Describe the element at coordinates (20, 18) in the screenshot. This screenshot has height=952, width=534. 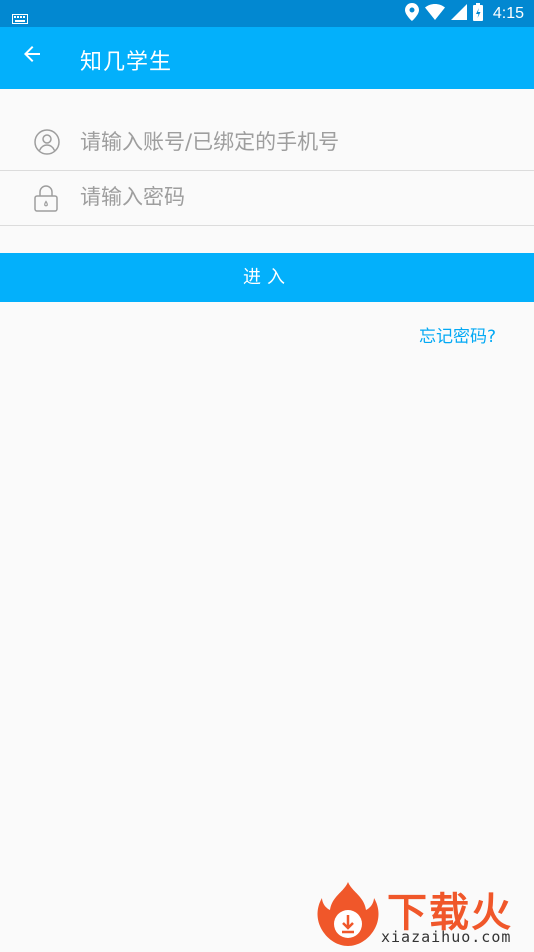
I see `keyboard-icon` at that location.